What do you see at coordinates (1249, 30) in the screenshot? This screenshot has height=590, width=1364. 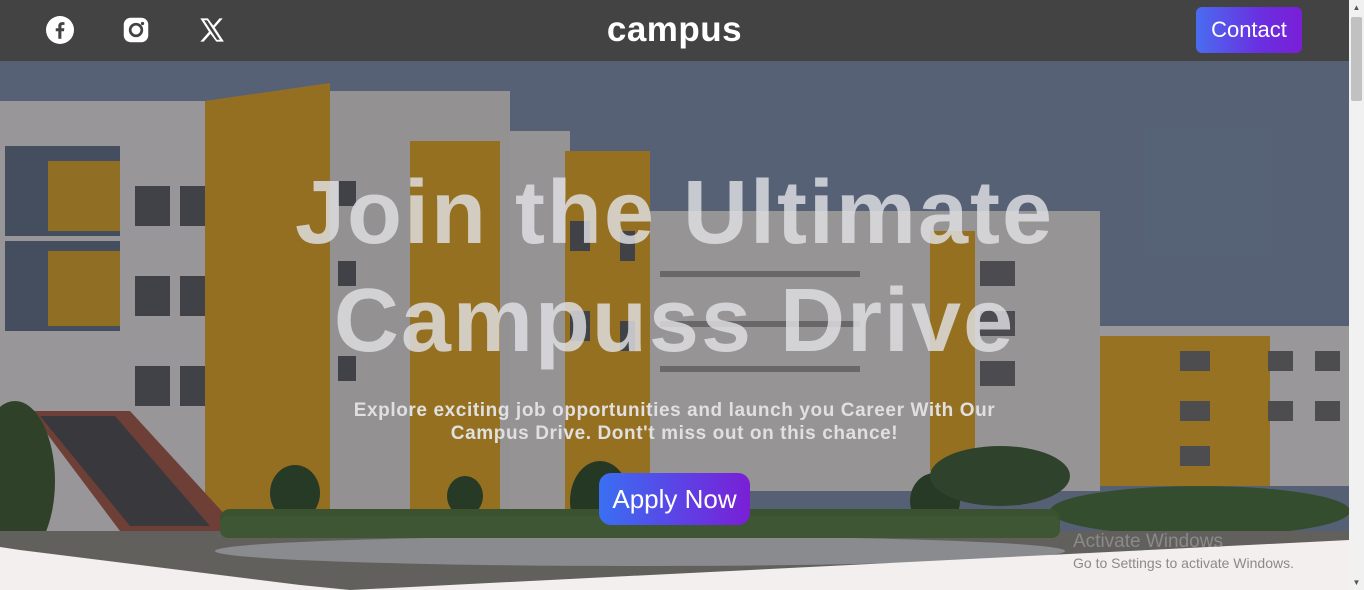 I see `contact-button: Contact` at bounding box center [1249, 30].